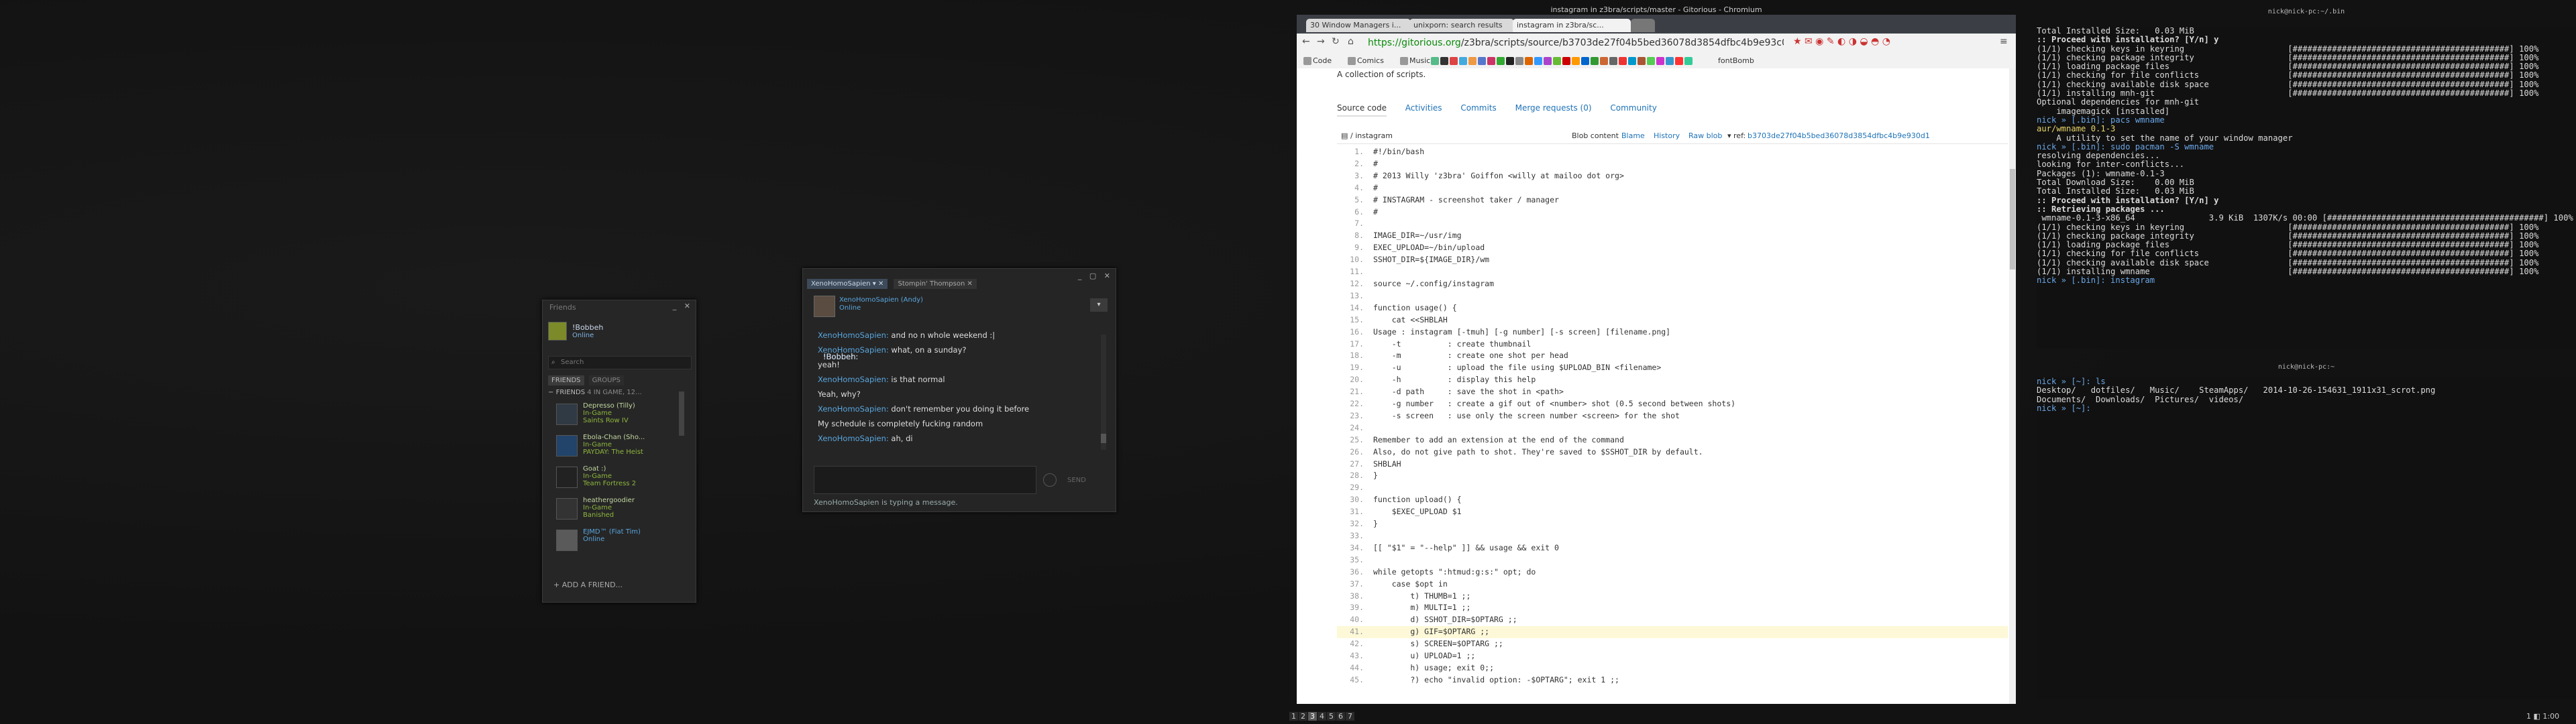 The height and width of the screenshot is (724, 2576). I want to click on line-number: 11., so click(1355, 272).